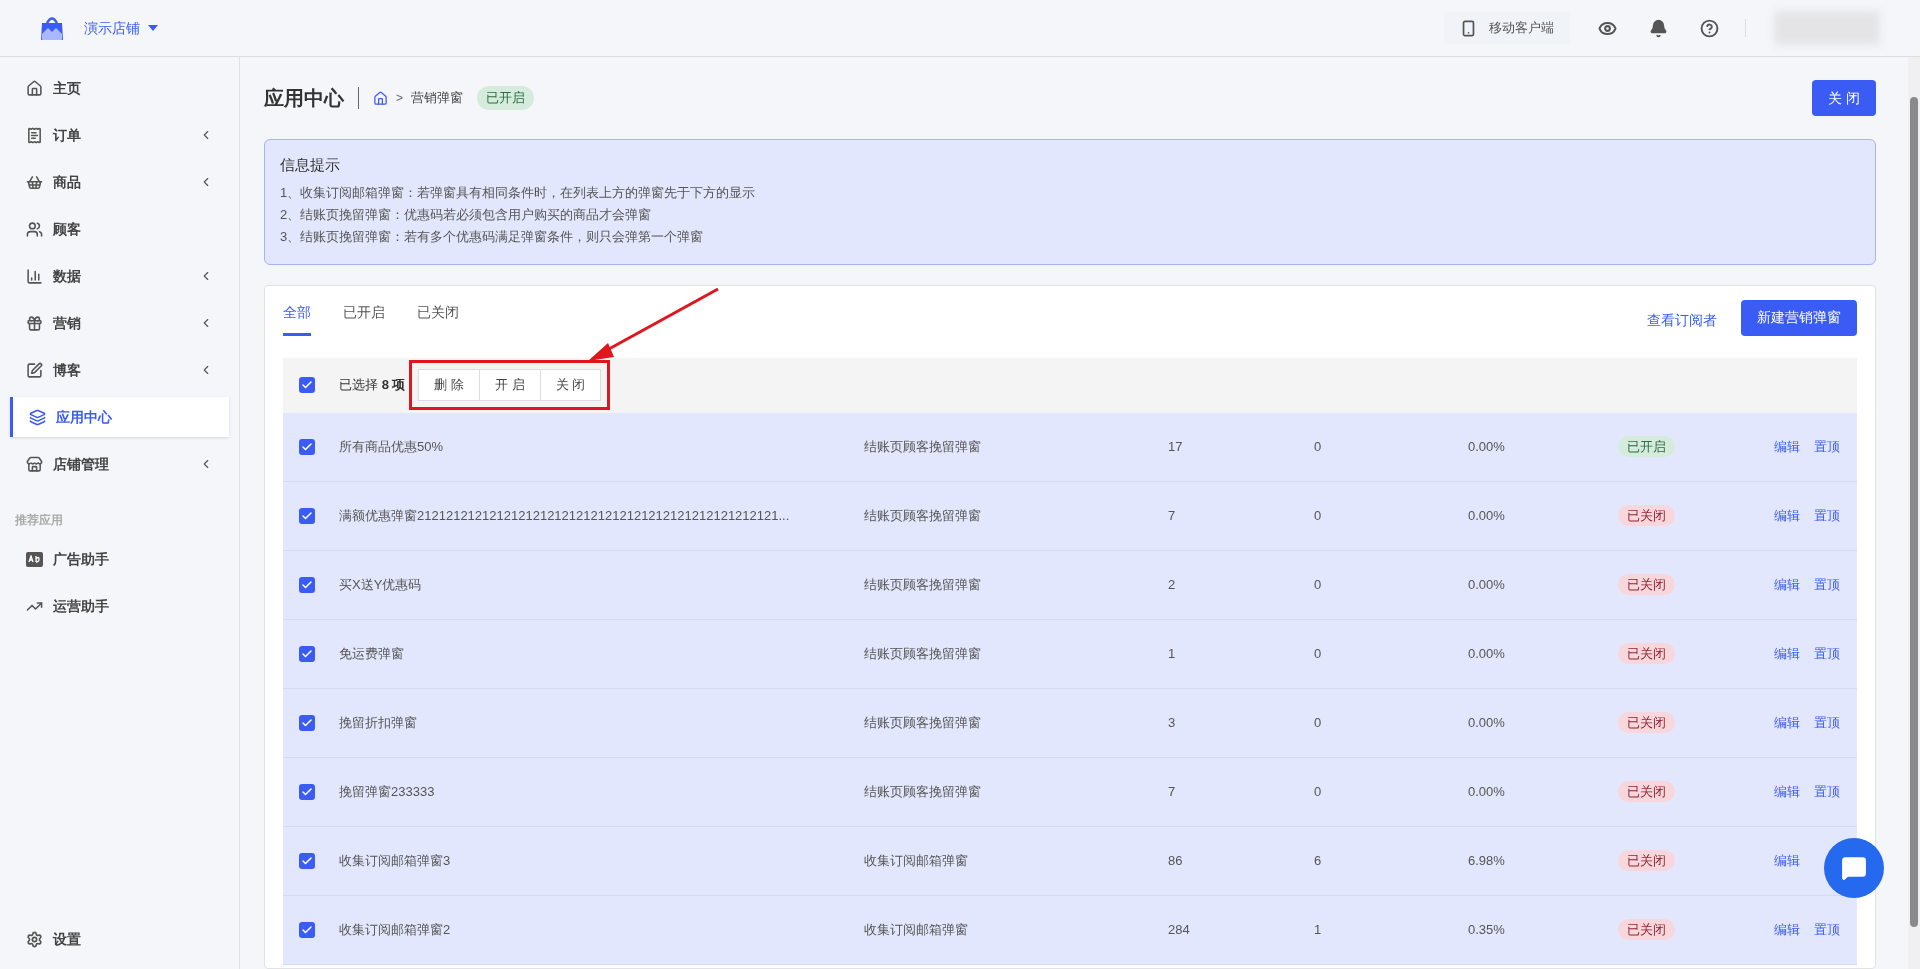  Describe the element at coordinates (518, 192) in the screenshot. I see `info-line: 1、收集订阅邮箱弹窗：若弹窗具有相同条件时，在列表上方的弹窗先于下方的显示` at that location.